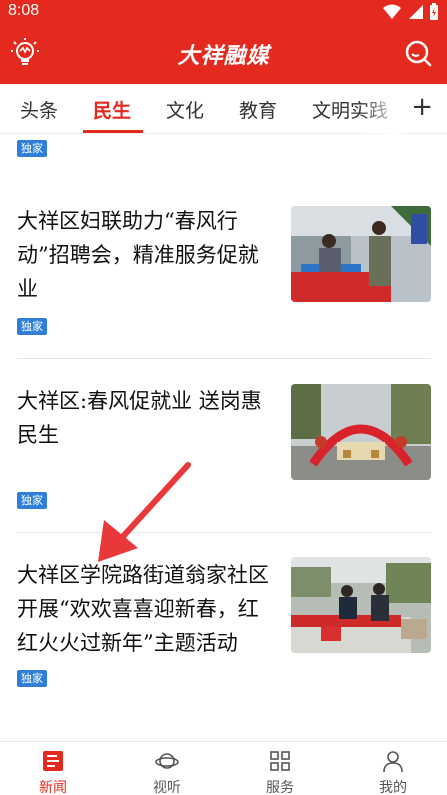  What do you see at coordinates (143, 609) in the screenshot?
I see `news-title: 大祥区学院路街道翁家社区 开展“欢欢喜喜迎新春，红 红火火过新年”主题活动` at bounding box center [143, 609].